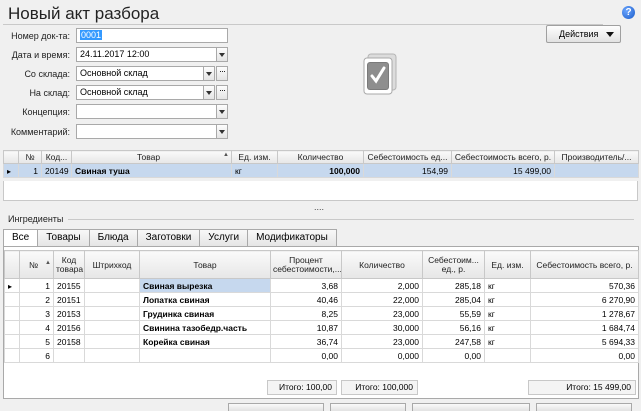 This screenshot has height=411, width=641. I want to click on tab-goods: Товары, so click(63, 237).